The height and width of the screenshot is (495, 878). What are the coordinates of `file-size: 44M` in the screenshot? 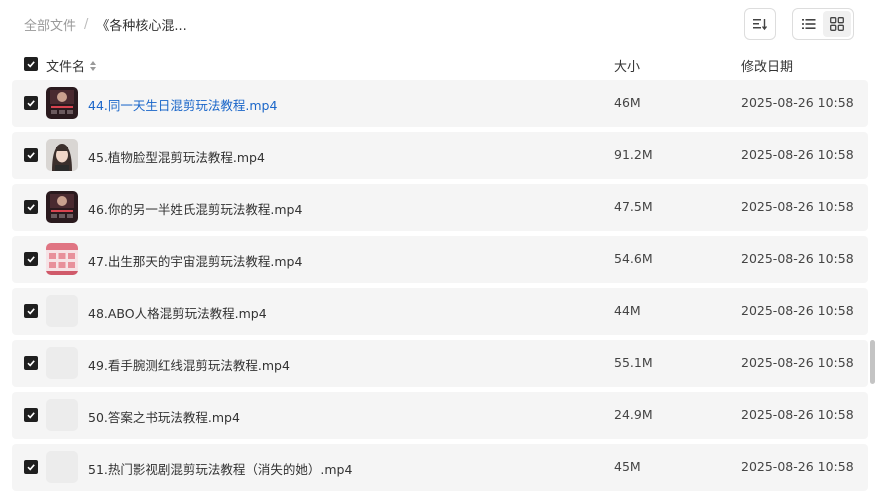 It's located at (627, 310).